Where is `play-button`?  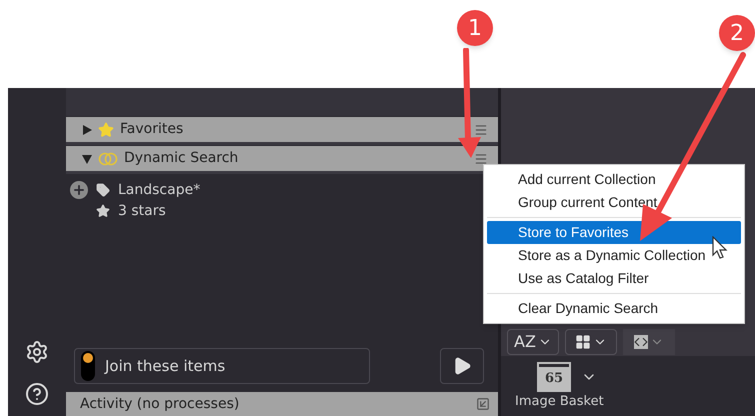
play-button is located at coordinates (462, 366).